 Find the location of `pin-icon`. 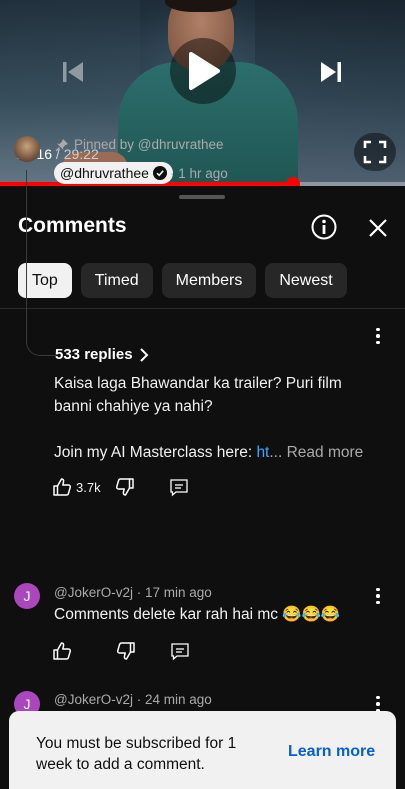

pin-icon is located at coordinates (61, 144).